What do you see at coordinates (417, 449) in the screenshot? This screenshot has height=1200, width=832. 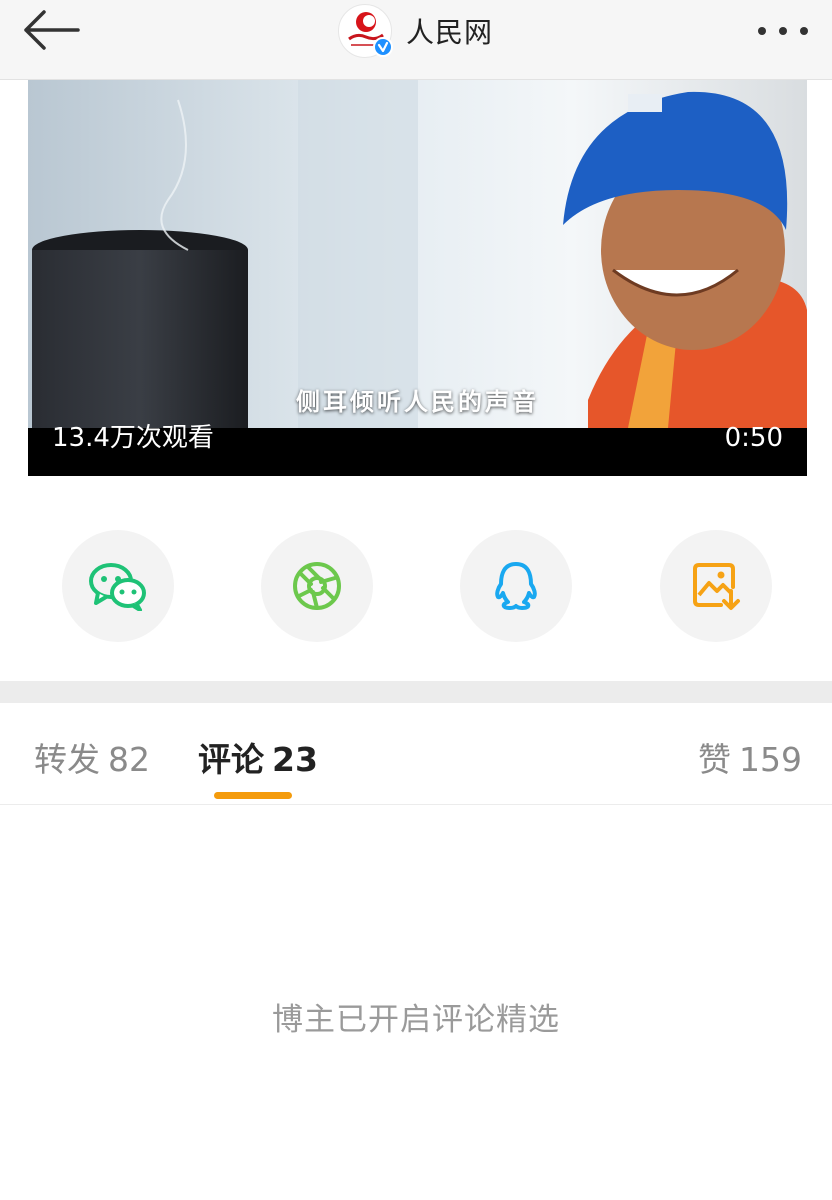 I see `video-info-bar: 13.4万次观看 0:50` at bounding box center [417, 449].